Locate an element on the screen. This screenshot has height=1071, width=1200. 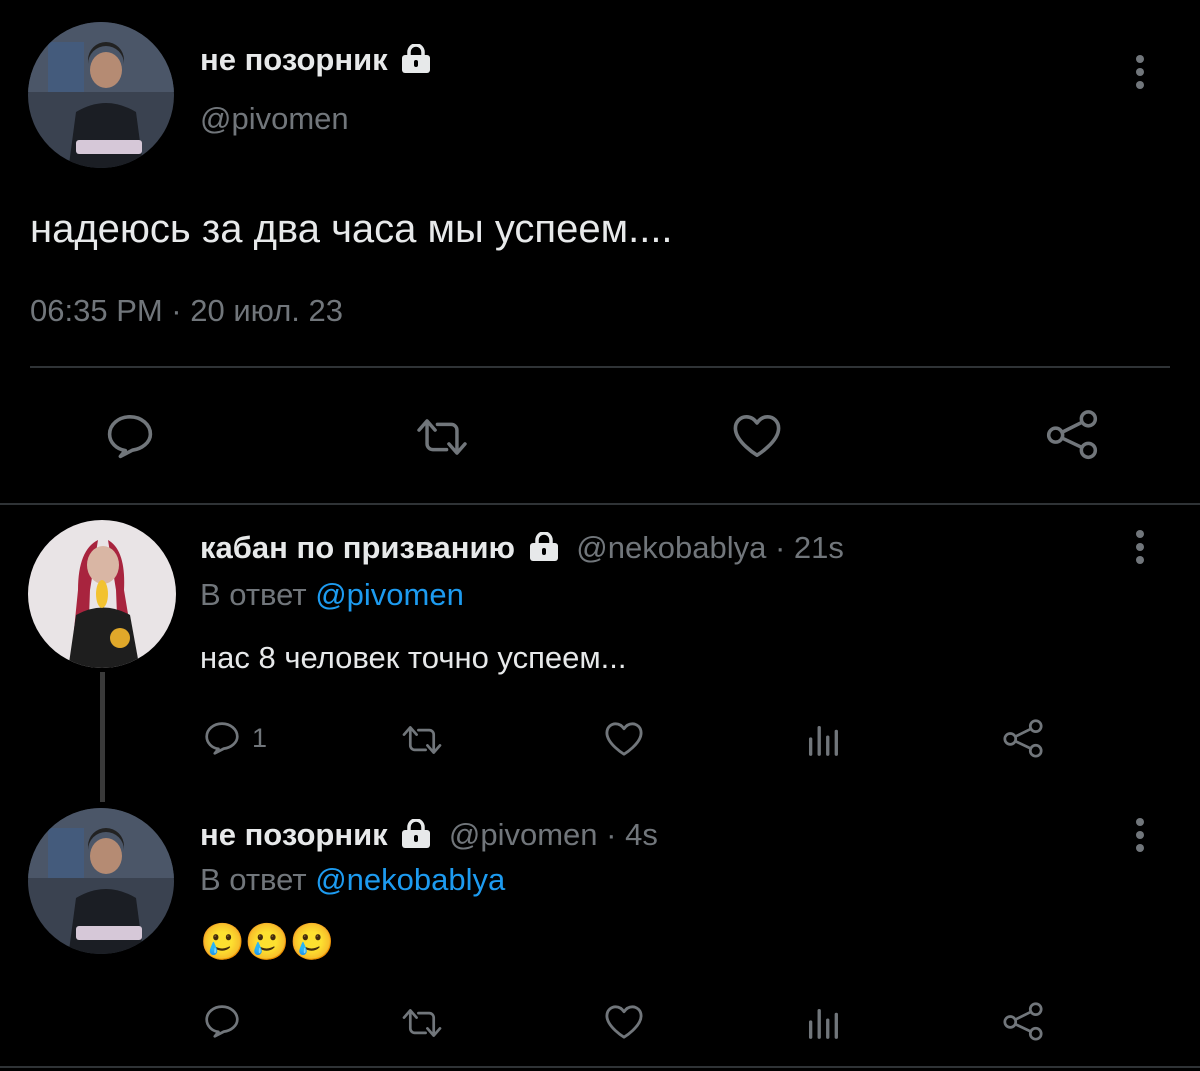
relative-time: · 4s is located at coordinates (632, 834).